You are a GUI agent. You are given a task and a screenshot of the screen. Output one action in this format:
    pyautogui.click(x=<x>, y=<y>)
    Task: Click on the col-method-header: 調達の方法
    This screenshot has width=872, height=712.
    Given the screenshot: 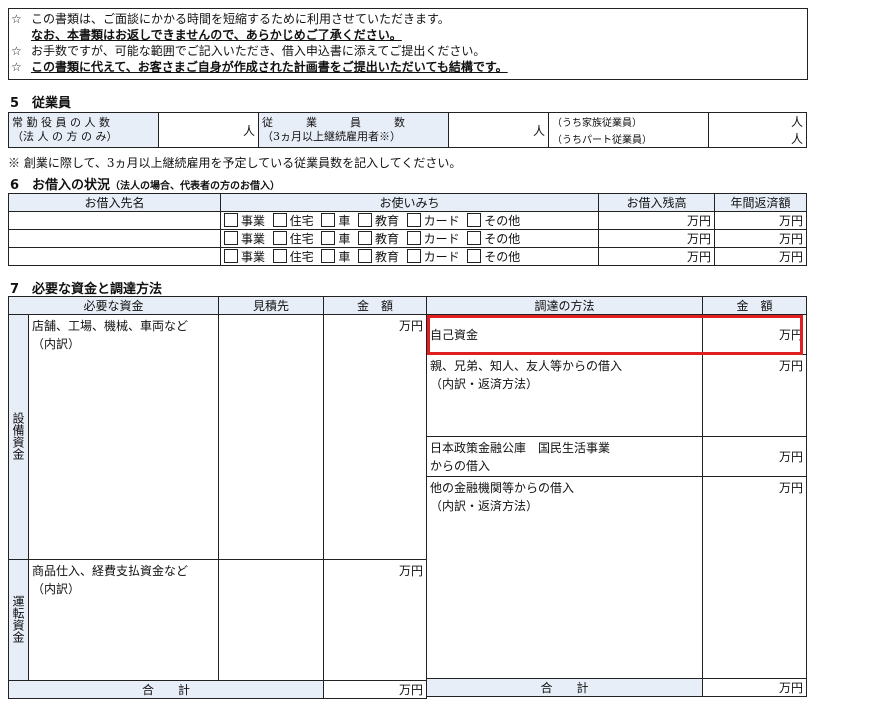 What is the action you would take?
    pyautogui.click(x=564, y=305)
    